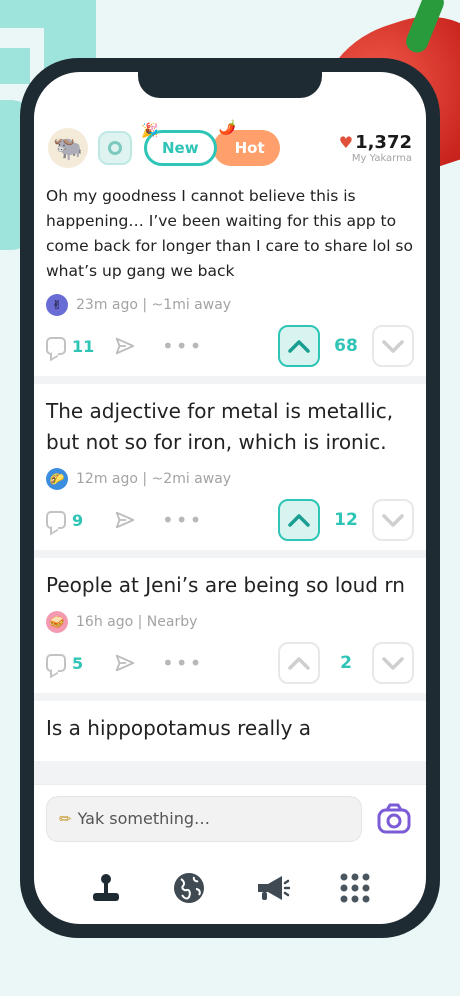  I want to click on bg-decoration, so click(15, 66).